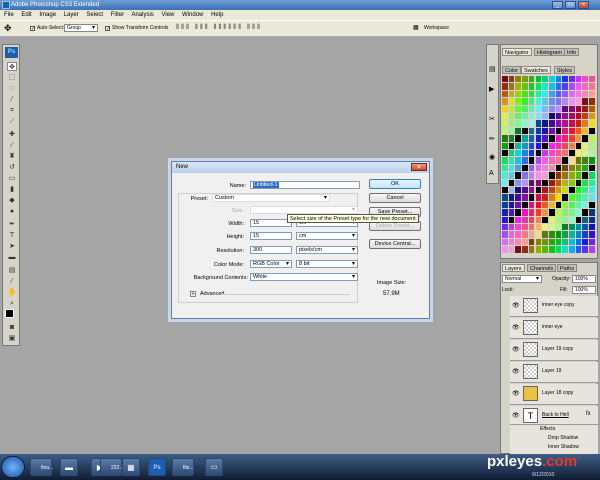  Describe the element at coordinates (9, 313) in the screenshot. I see `foreground-color-swatch` at that location.